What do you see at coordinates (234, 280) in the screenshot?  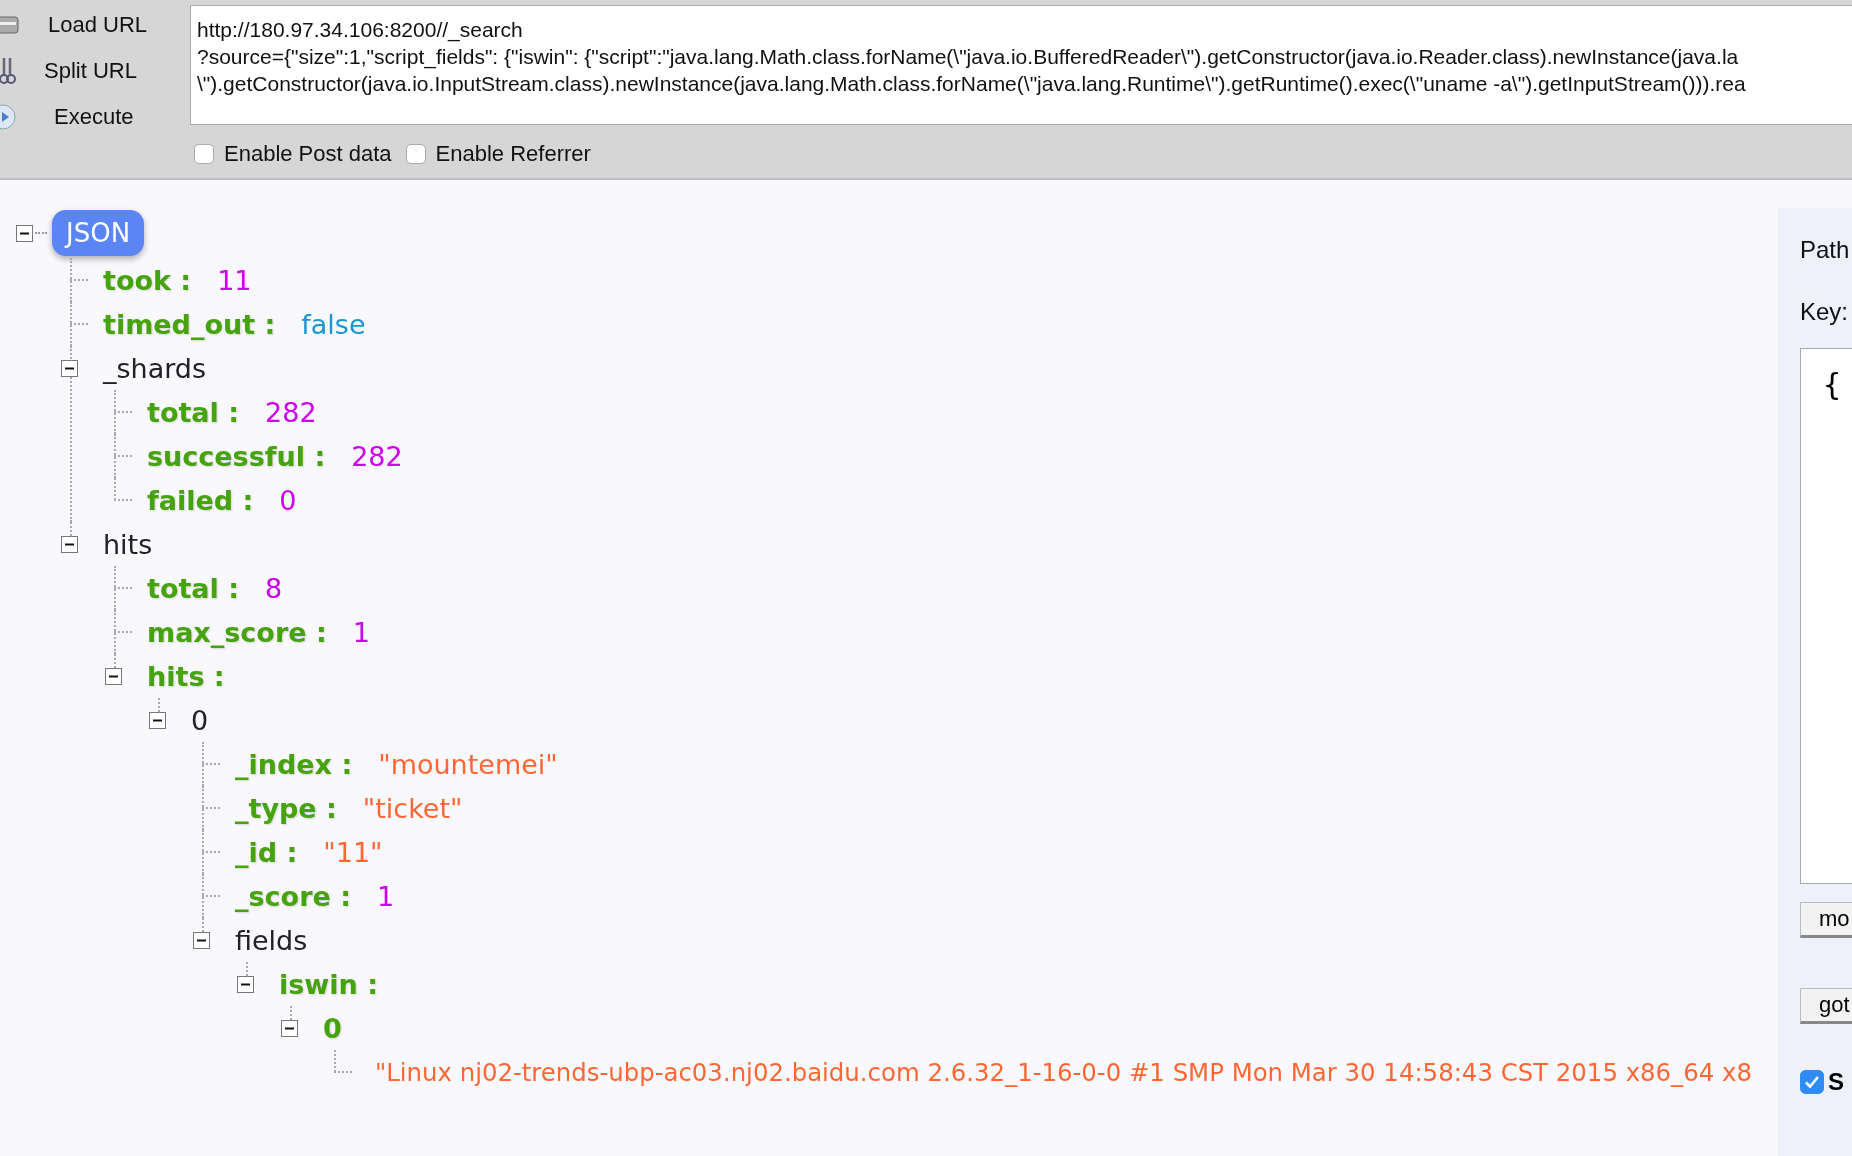 I see `json-value: 11` at bounding box center [234, 280].